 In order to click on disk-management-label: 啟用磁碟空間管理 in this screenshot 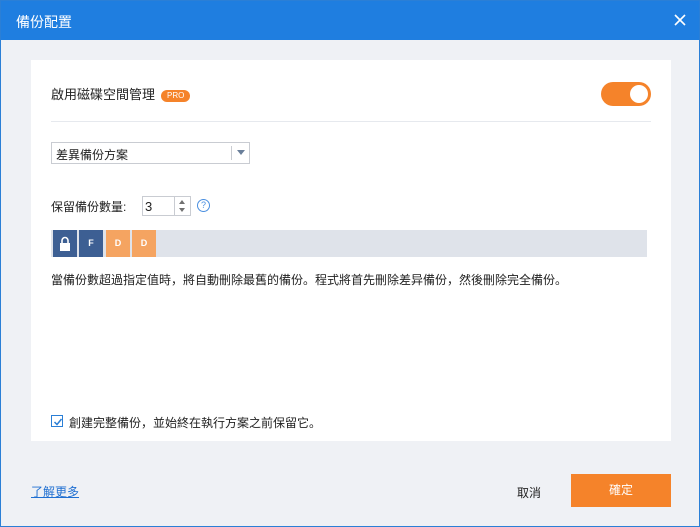, I will do `click(103, 94)`.